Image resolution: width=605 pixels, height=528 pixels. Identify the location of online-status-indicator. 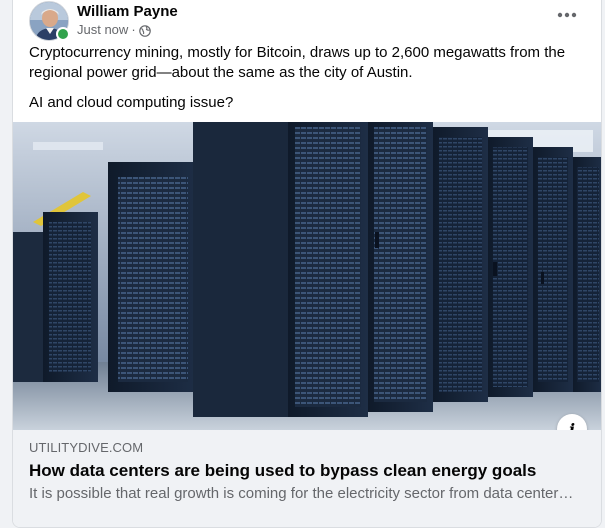
(63, 34).